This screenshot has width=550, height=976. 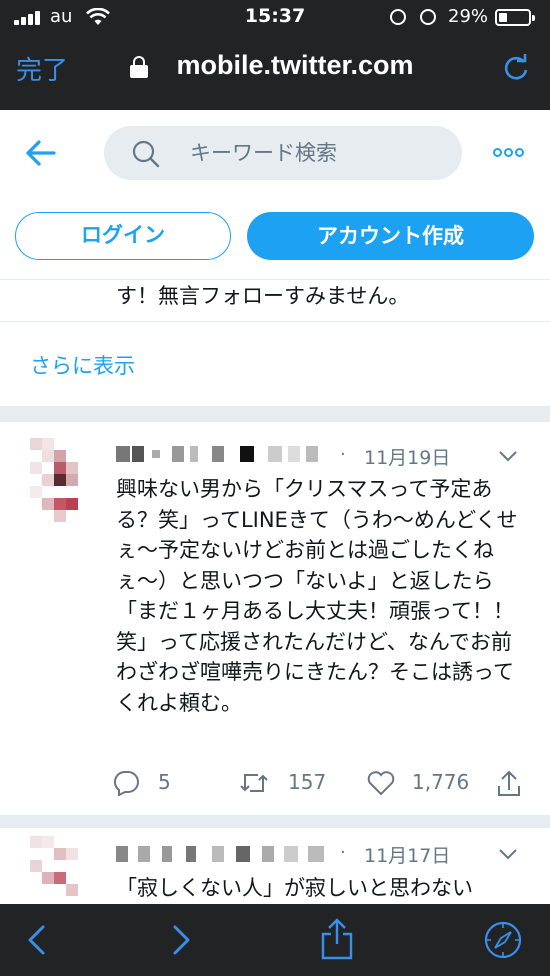 What do you see at coordinates (275, 868) in the screenshot?
I see `tweet: · 11月17日 「寂しくない人」が寂しいと思わない` at bounding box center [275, 868].